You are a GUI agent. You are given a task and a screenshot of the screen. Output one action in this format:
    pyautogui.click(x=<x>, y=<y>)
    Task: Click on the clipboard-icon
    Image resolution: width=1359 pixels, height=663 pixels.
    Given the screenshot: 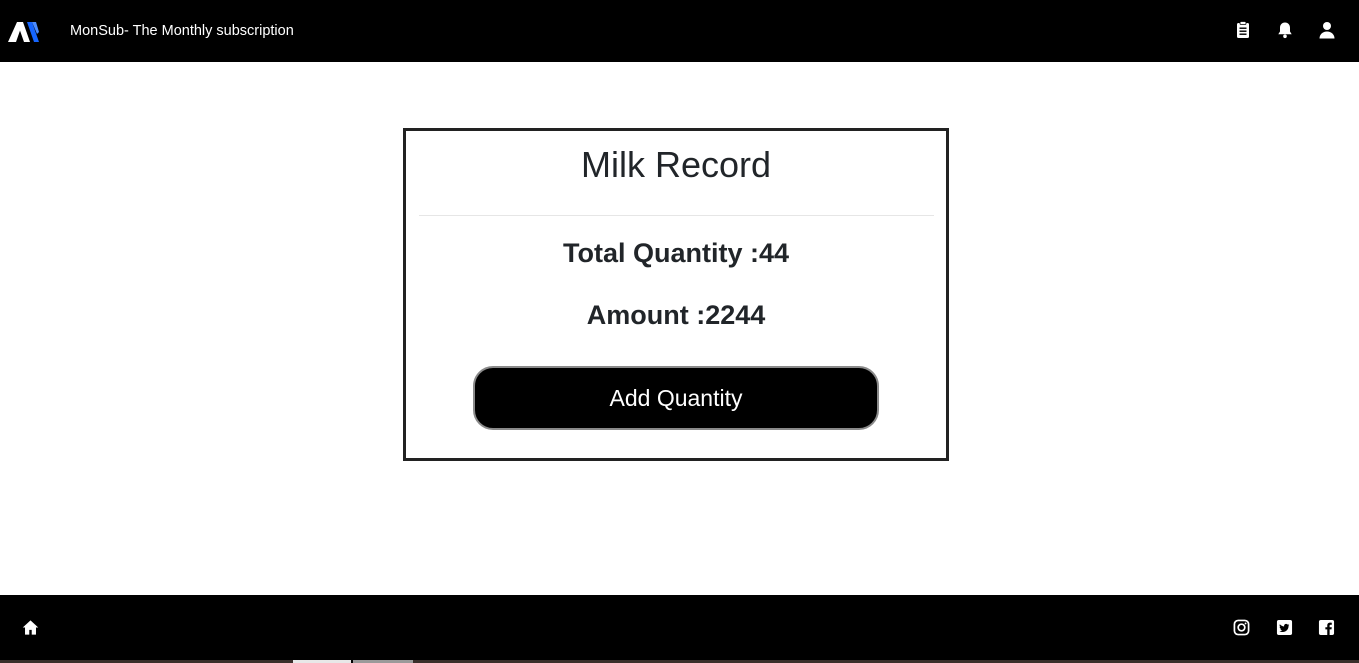 What is the action you would take?
    pyautogui.click(x=1243, y=30)
    